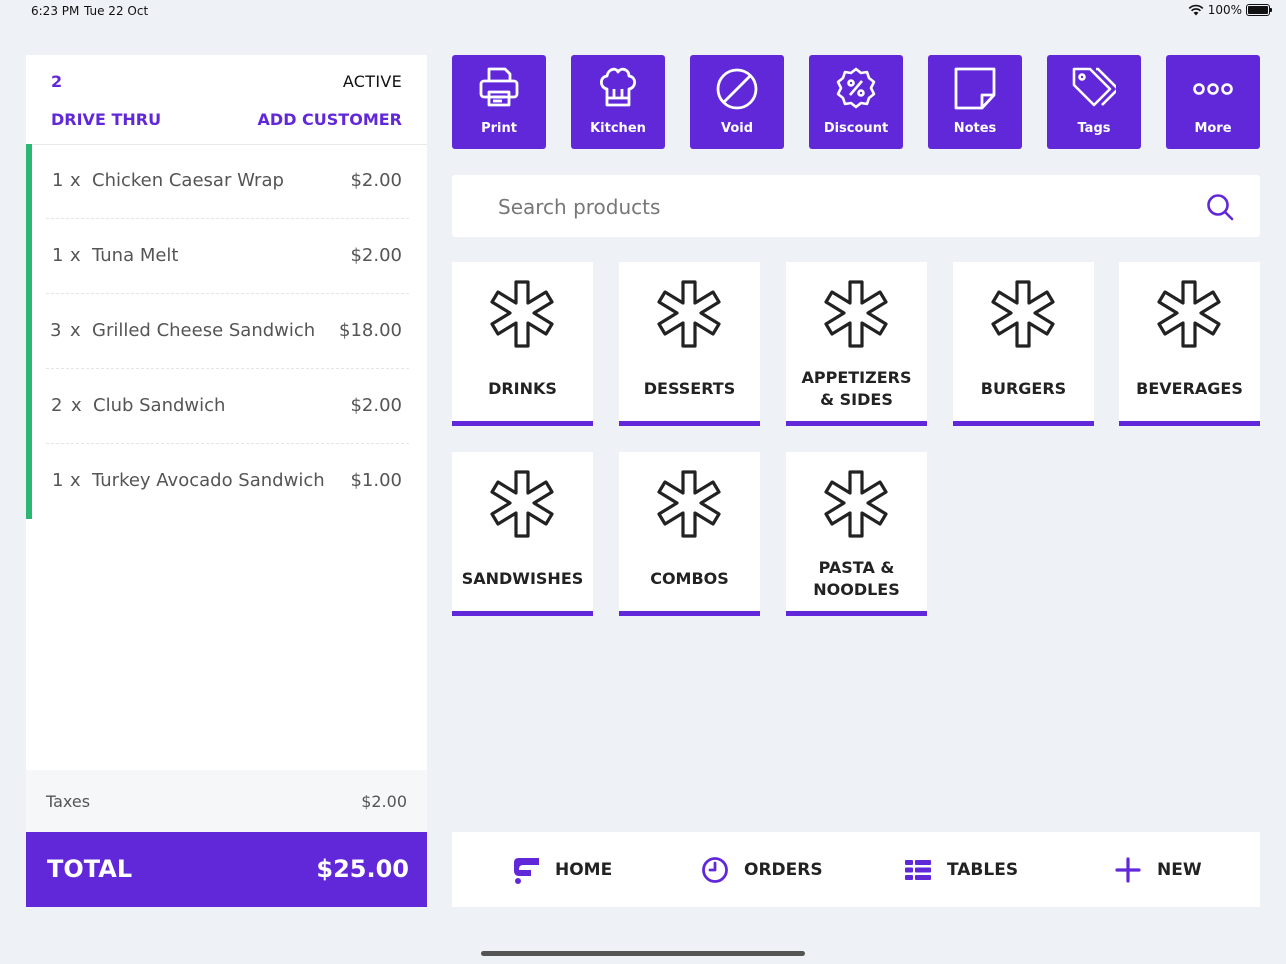  What do you see at coordinates (643, 953) in the screenshot?
I see `home-indicator` at bounding box center [643, 953].